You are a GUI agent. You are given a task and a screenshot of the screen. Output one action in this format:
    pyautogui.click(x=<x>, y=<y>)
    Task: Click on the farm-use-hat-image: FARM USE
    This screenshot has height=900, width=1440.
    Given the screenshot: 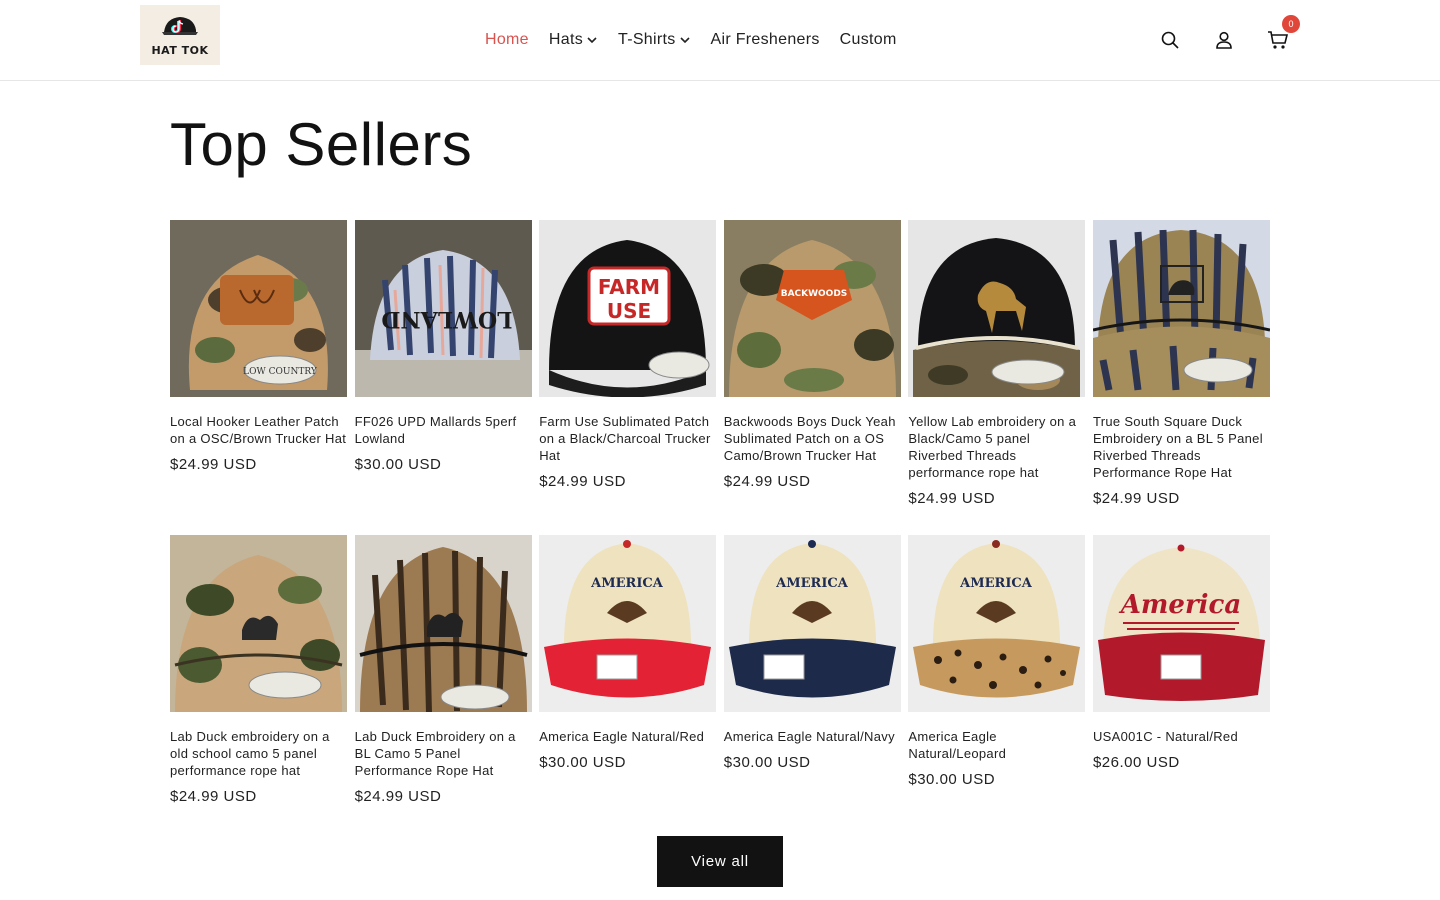 What is the action you would take?
    pyautogui.click(x=628, y=308)
    